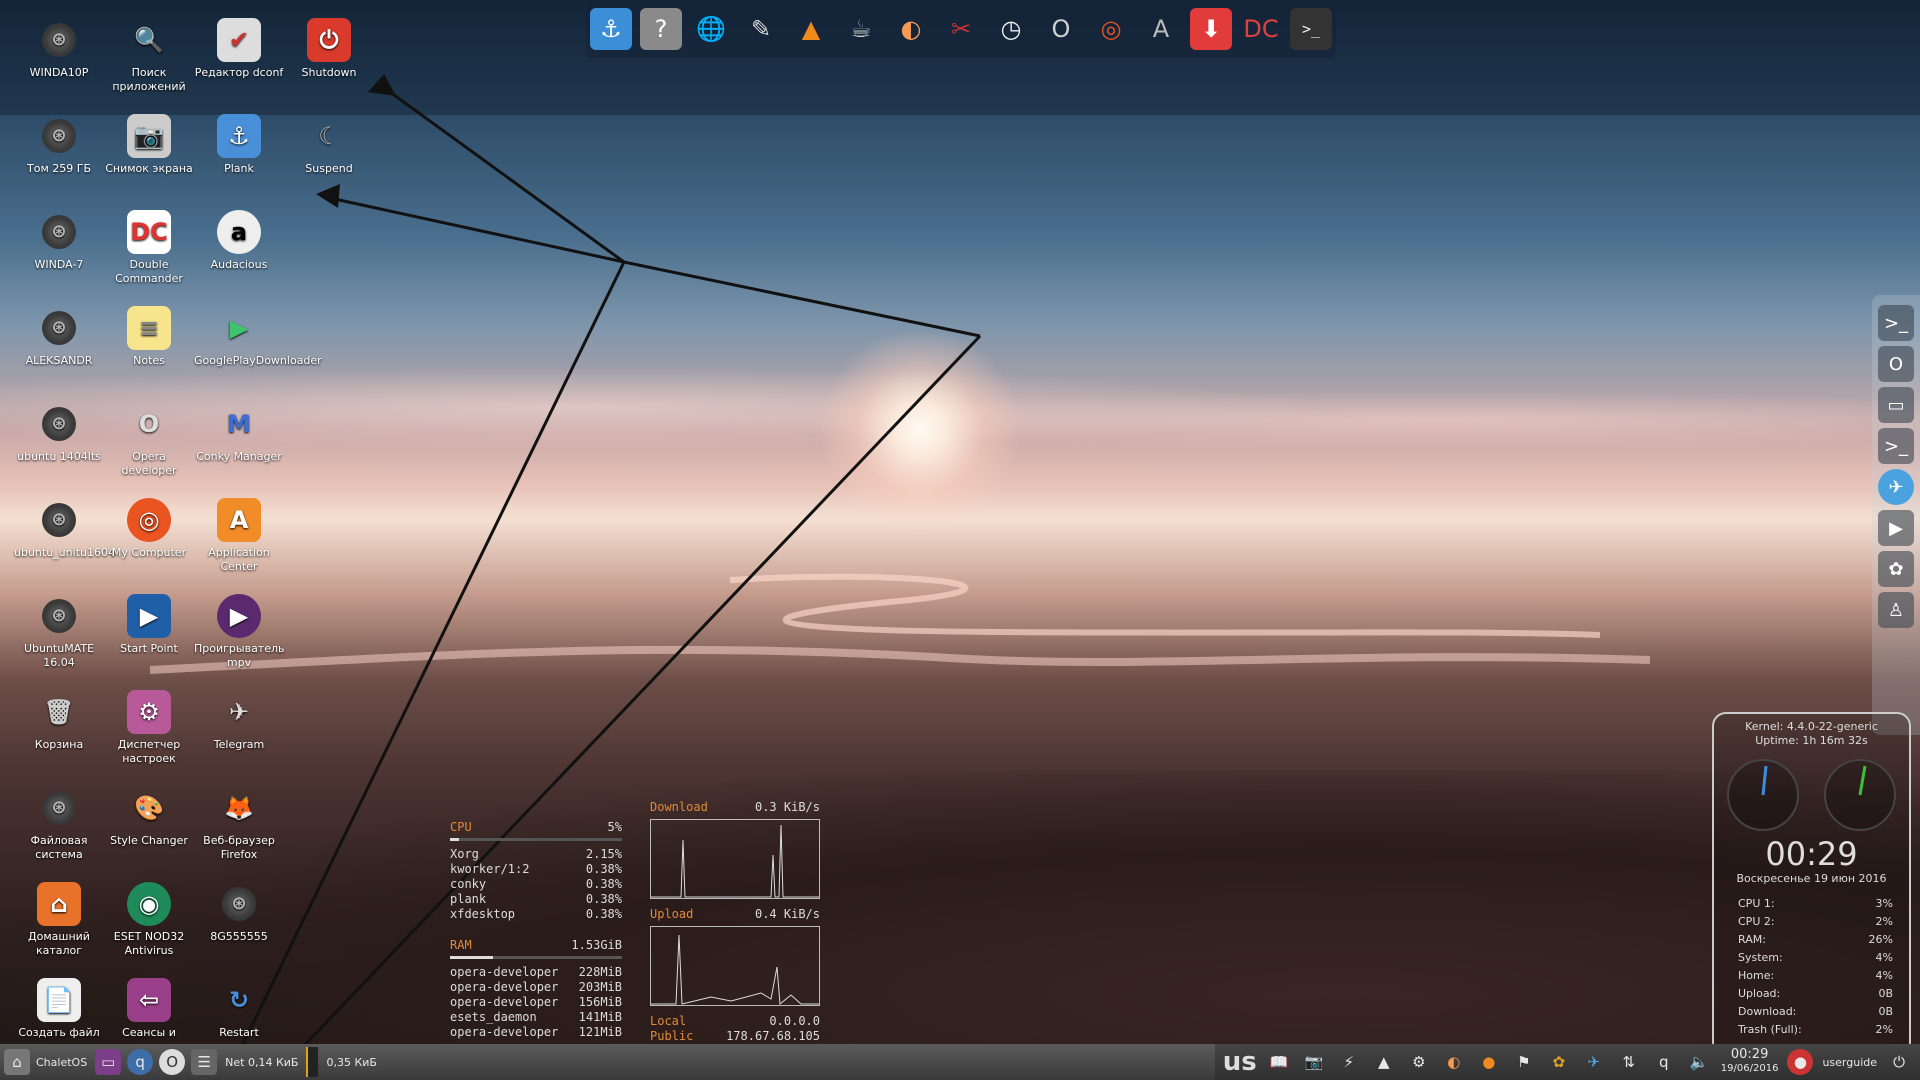  What do you see at coordinates (1896, 364) in the screenshot?
I see `side-dock-opera-icon: O` at bounding box center [1896, 364].